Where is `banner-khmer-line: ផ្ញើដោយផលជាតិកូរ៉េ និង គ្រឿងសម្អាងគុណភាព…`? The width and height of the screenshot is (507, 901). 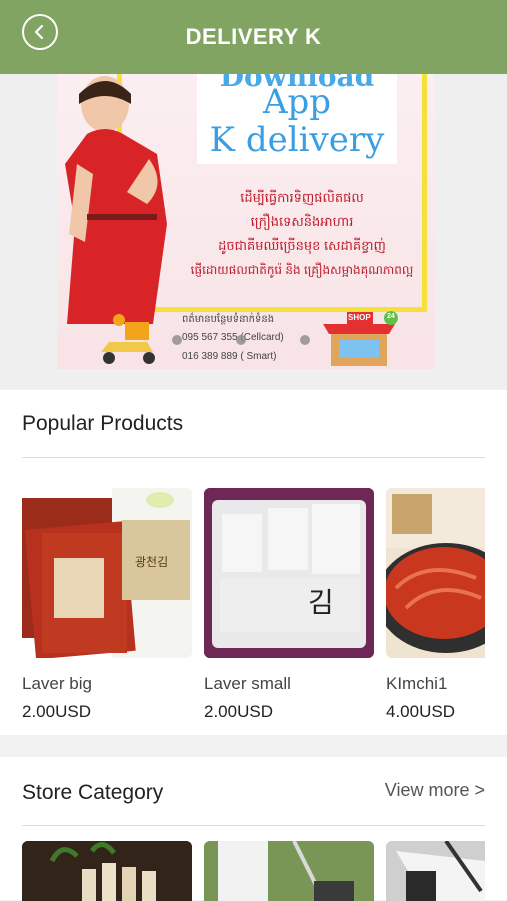
banner-khmer-line: ផ្ញើដោយផលជាតិកូរ៉េ និង គ្រឿងសម្អាងគុណភាព… is located at coordinates (302, 270).